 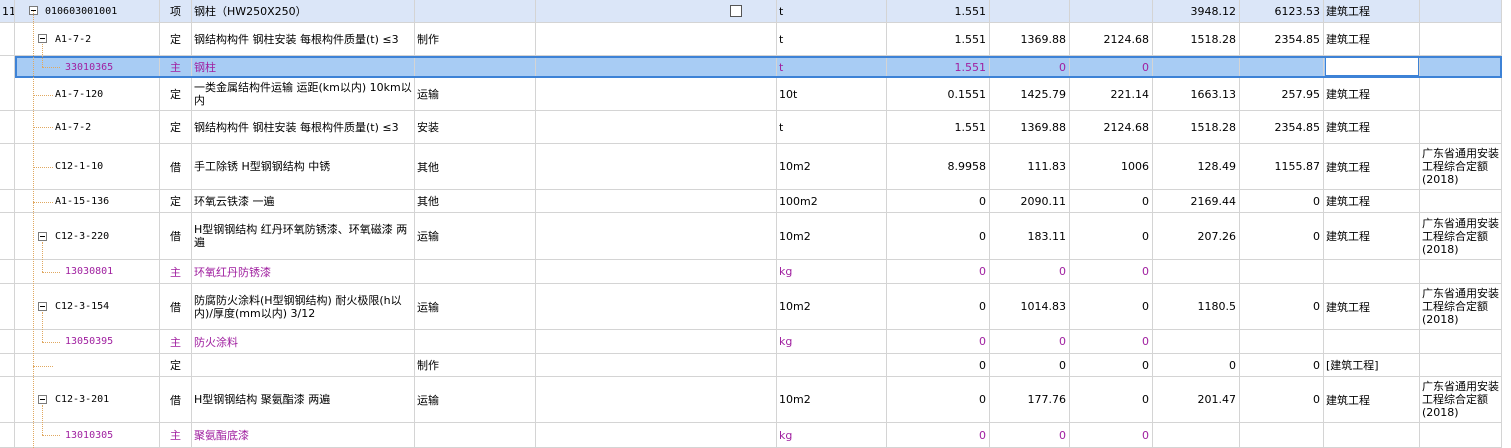 I want to click on name-cell: 环氧云铁漆 一遍, so click(x=303, y=201).